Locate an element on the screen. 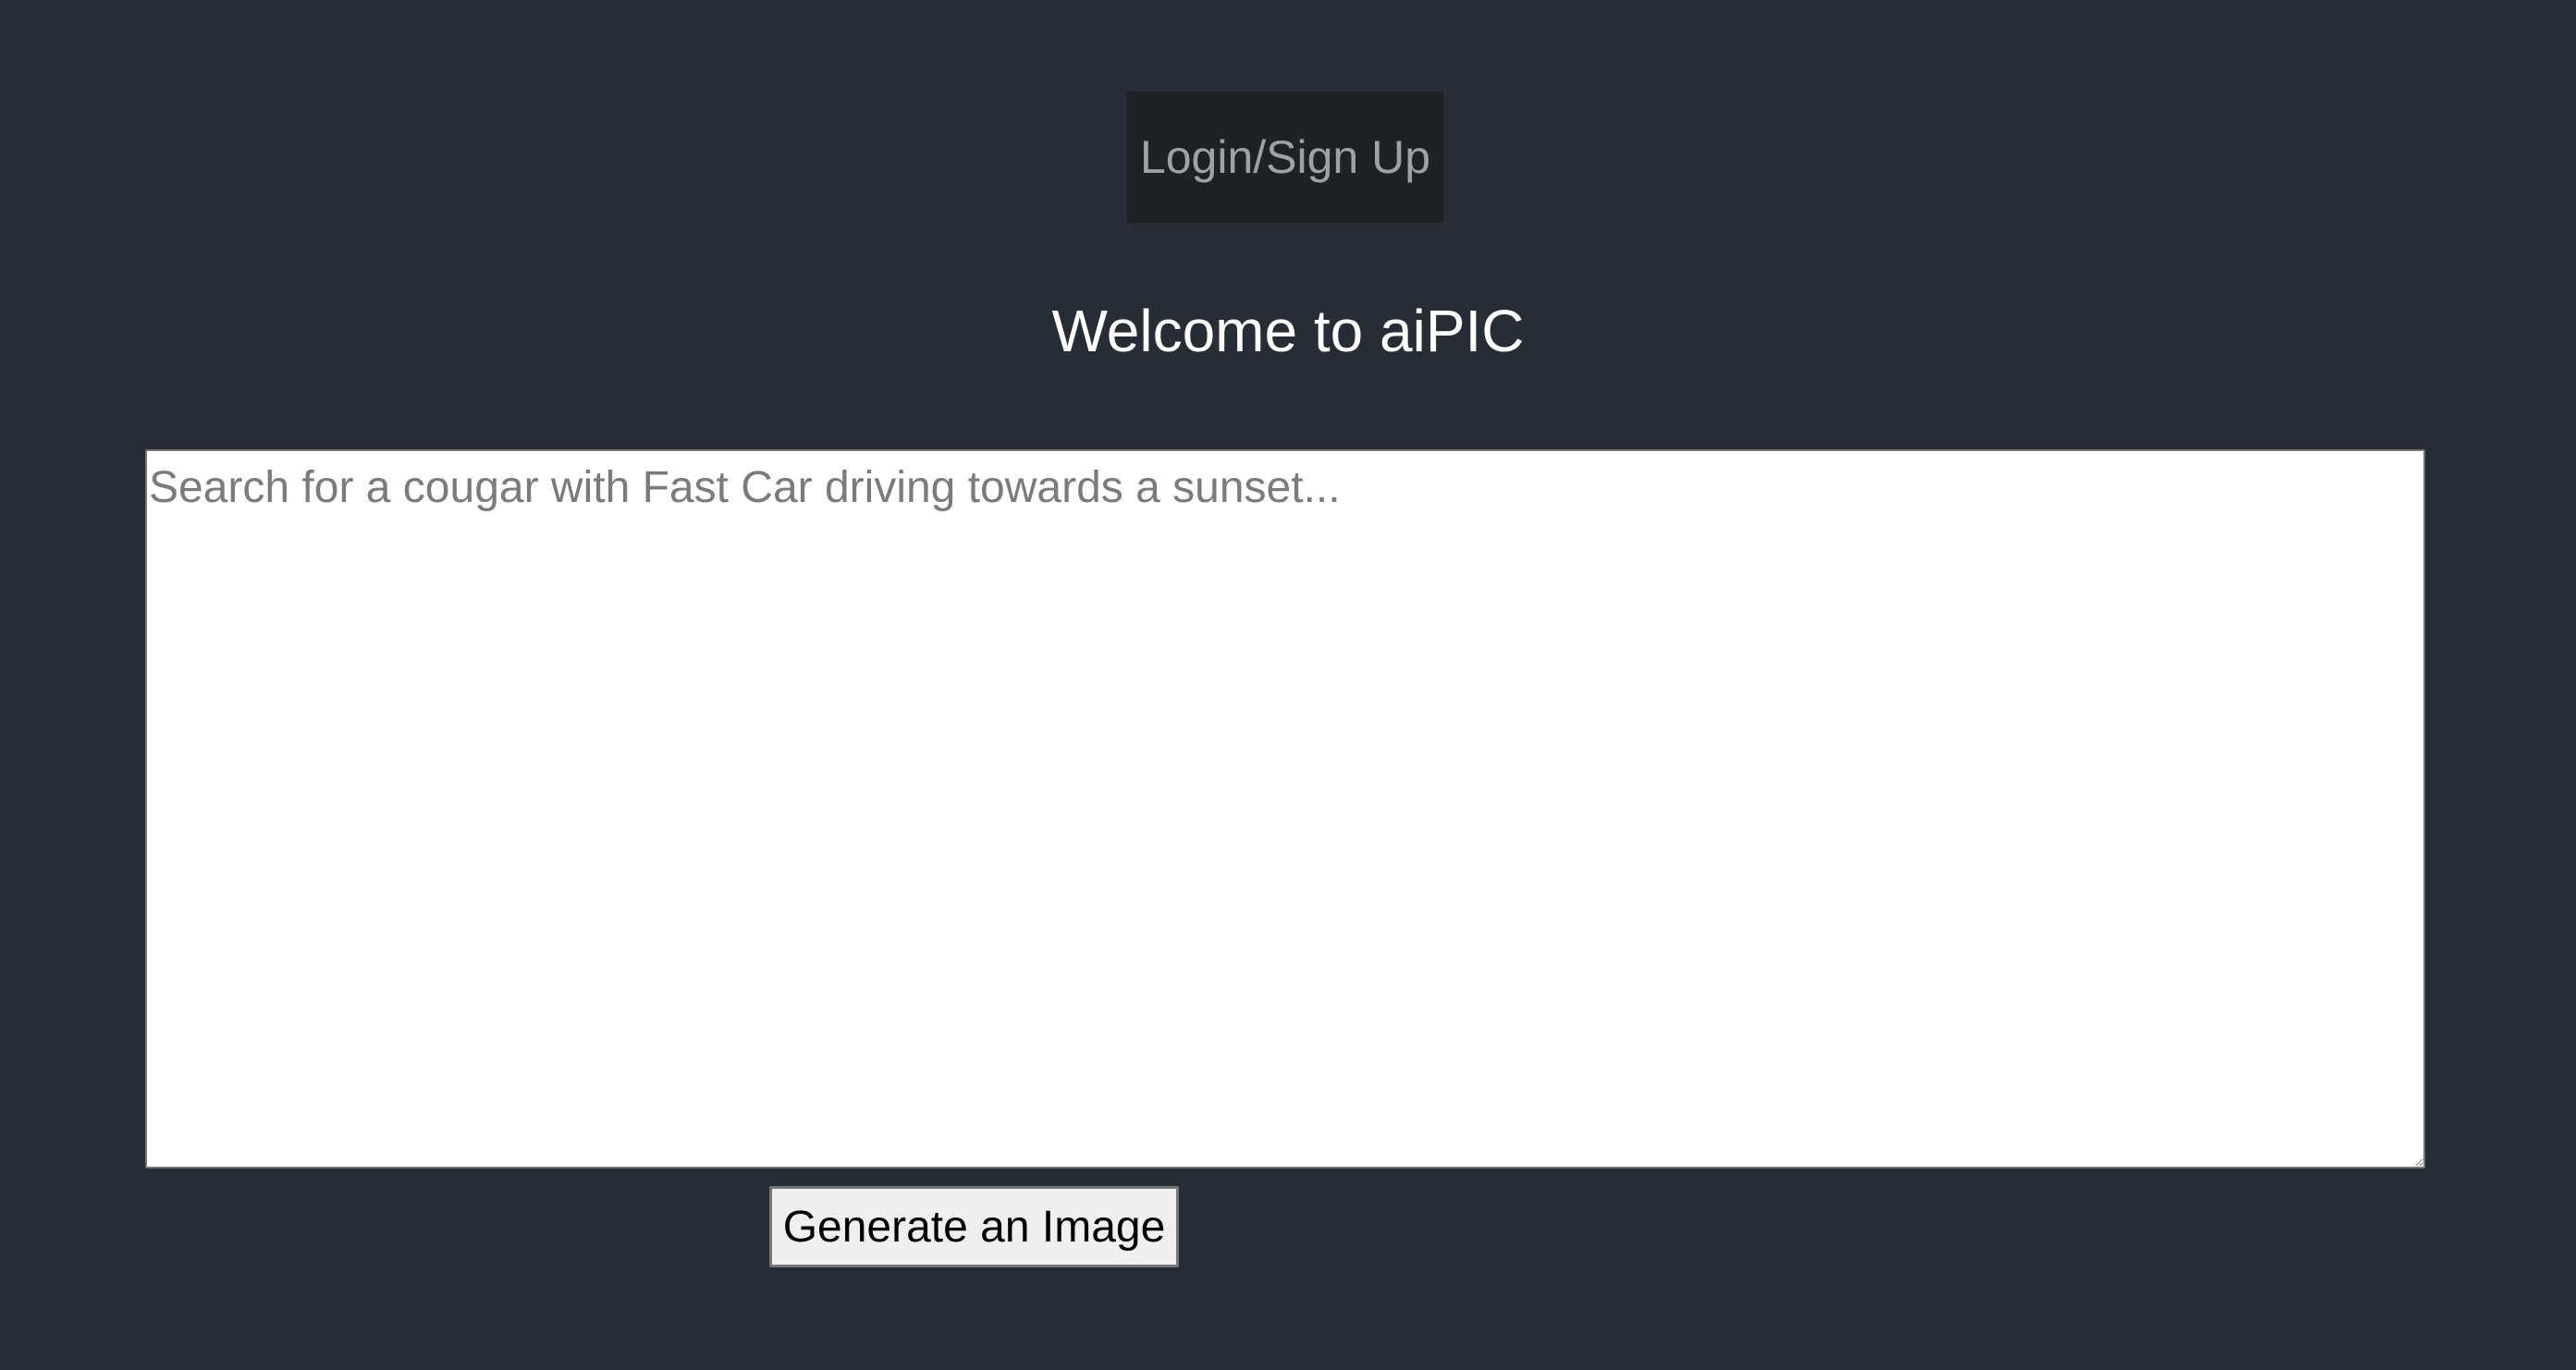 This screenshot has width=2576, height=1370. generate-image-button: Generate an Image is located at coordinates (974, 1226).